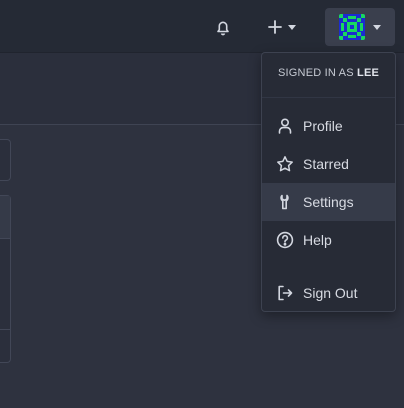  What do you see at coordinates (323, 126) in the screenshot?
I see `menu-item-label: Profile` at bounding box center [323, 126].